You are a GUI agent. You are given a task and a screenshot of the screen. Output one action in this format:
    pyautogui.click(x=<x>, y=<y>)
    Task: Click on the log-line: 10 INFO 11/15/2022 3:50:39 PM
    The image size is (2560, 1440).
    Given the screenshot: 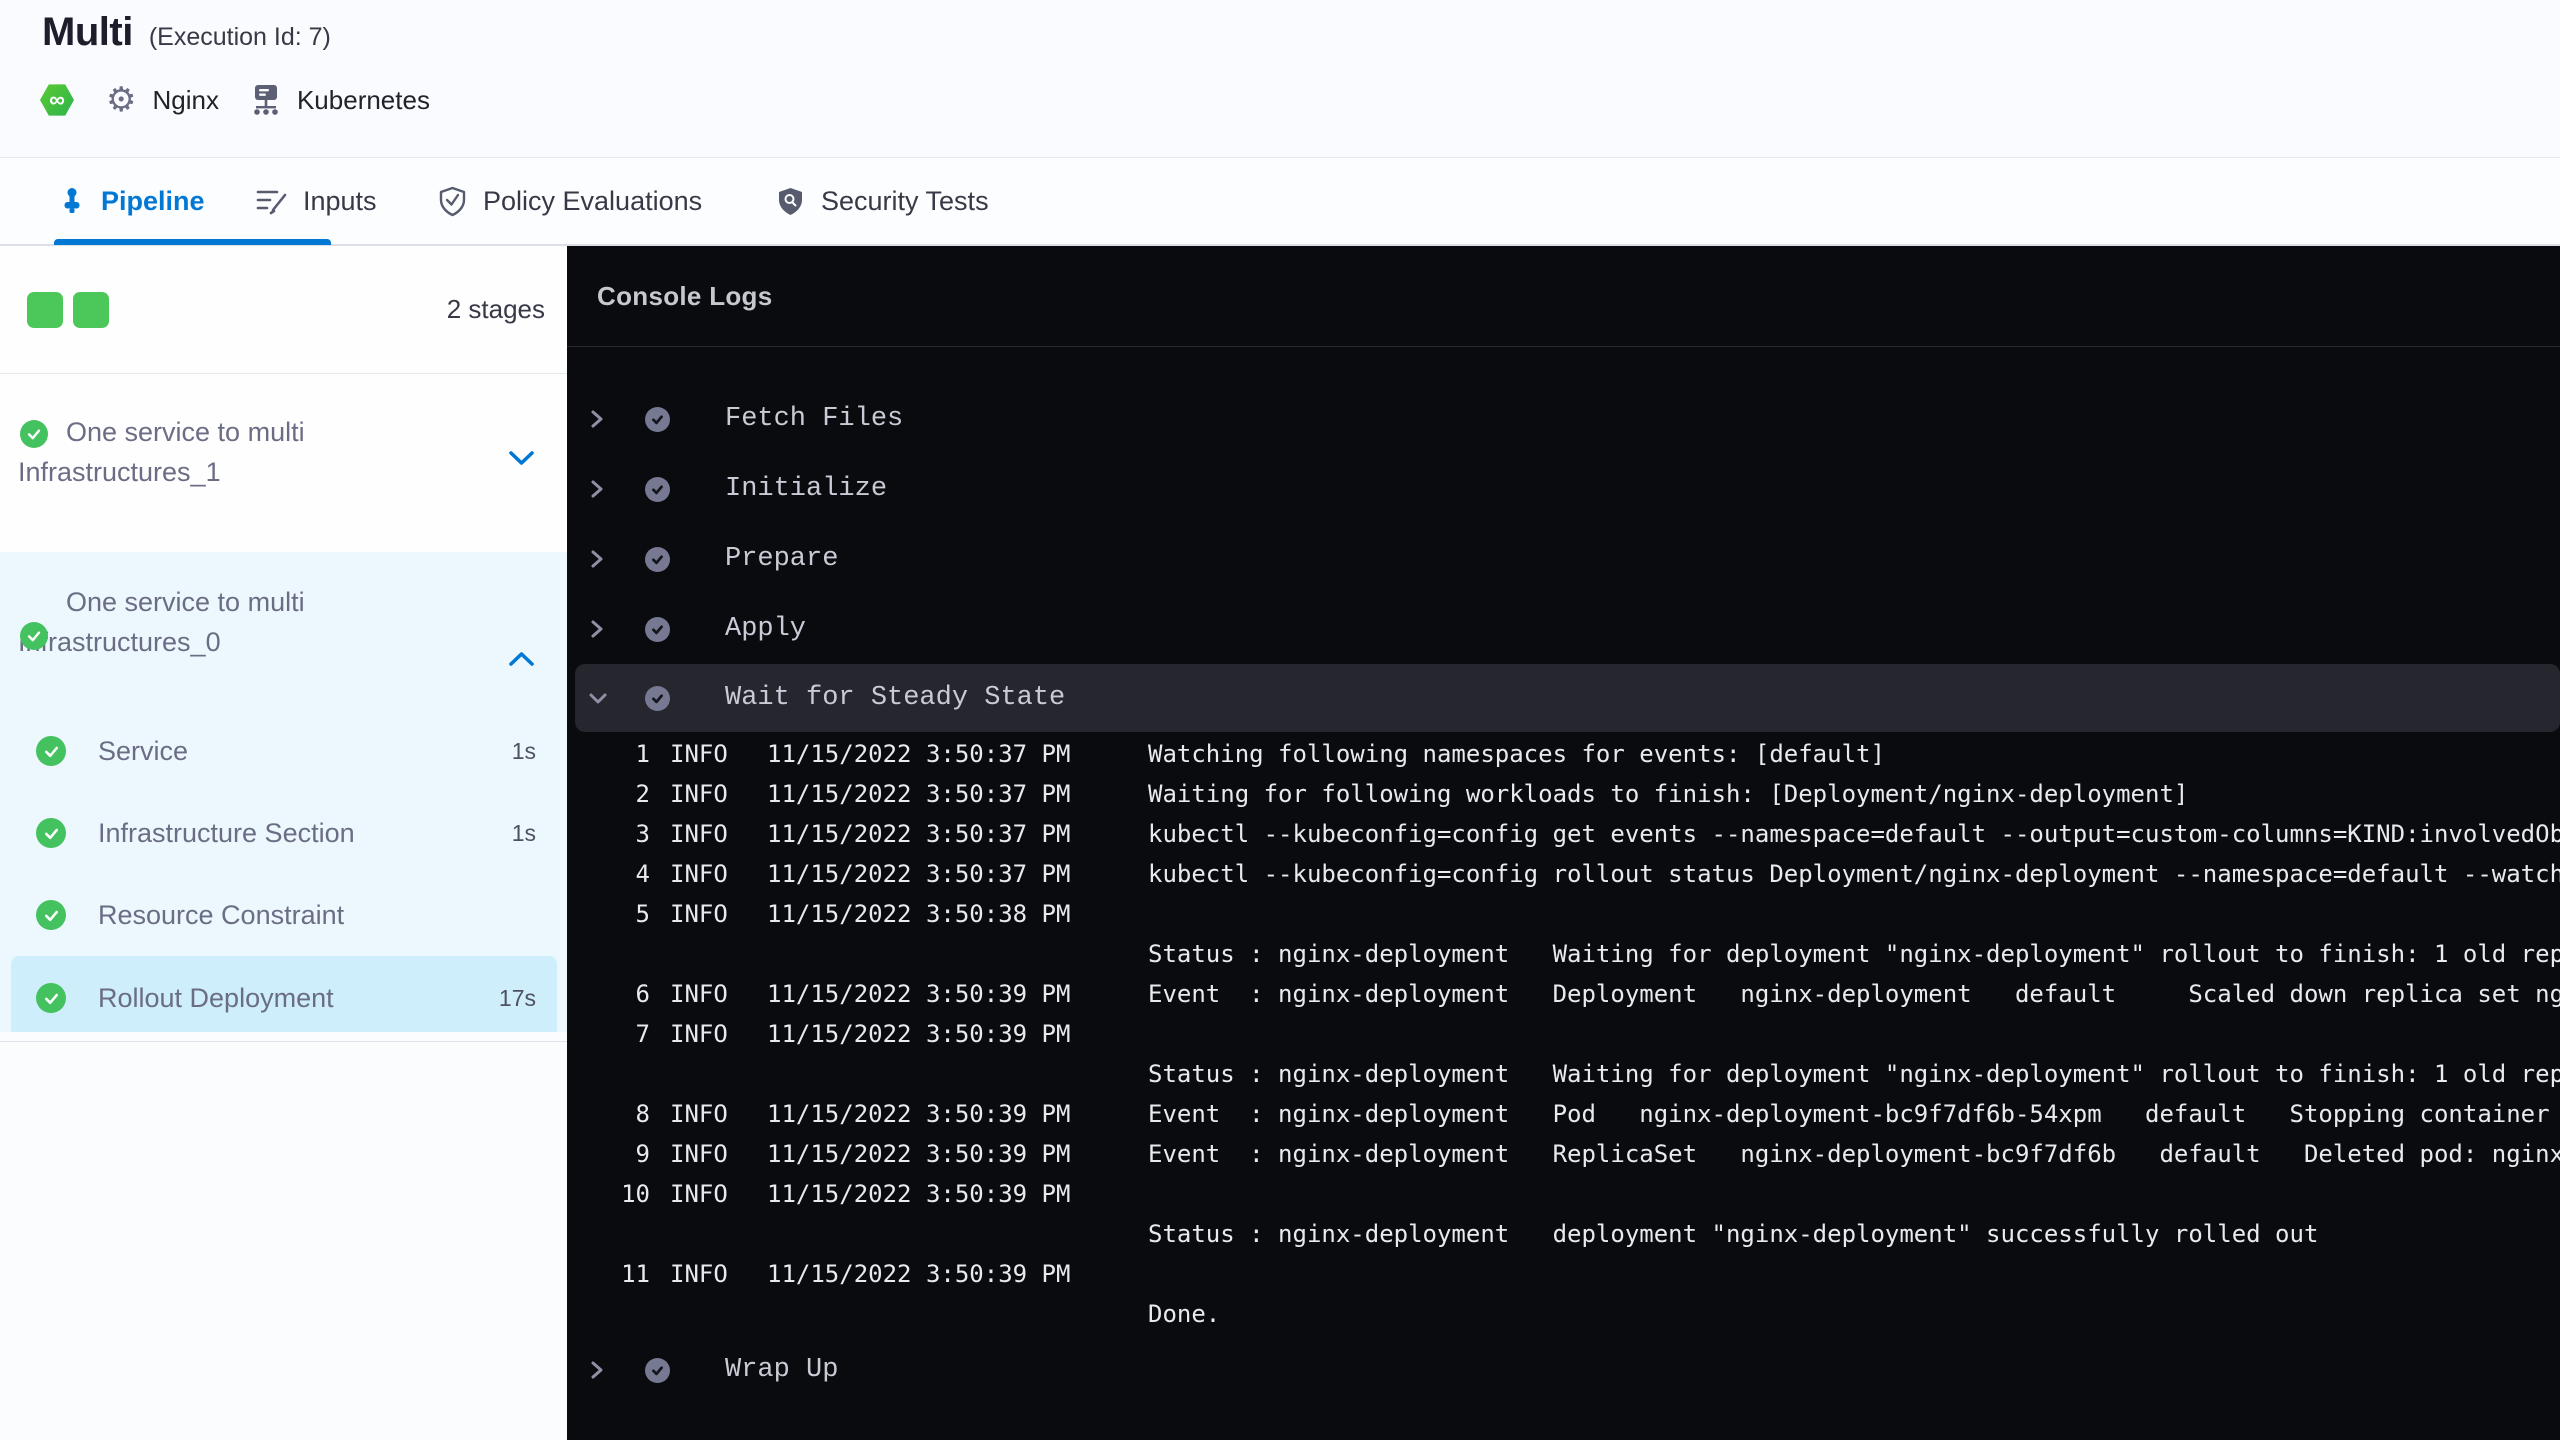 What is the action you would take?
    pyautogui.click(x=1563, y=1194)
    